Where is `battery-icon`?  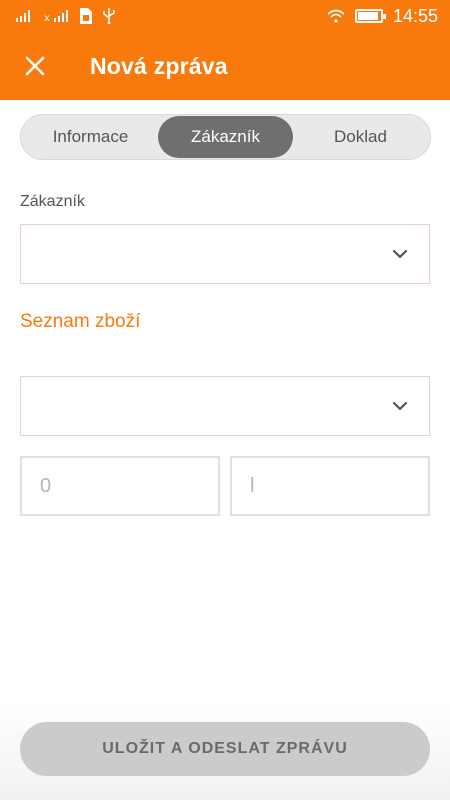
battery-icon is located at coordinates (370, 16).